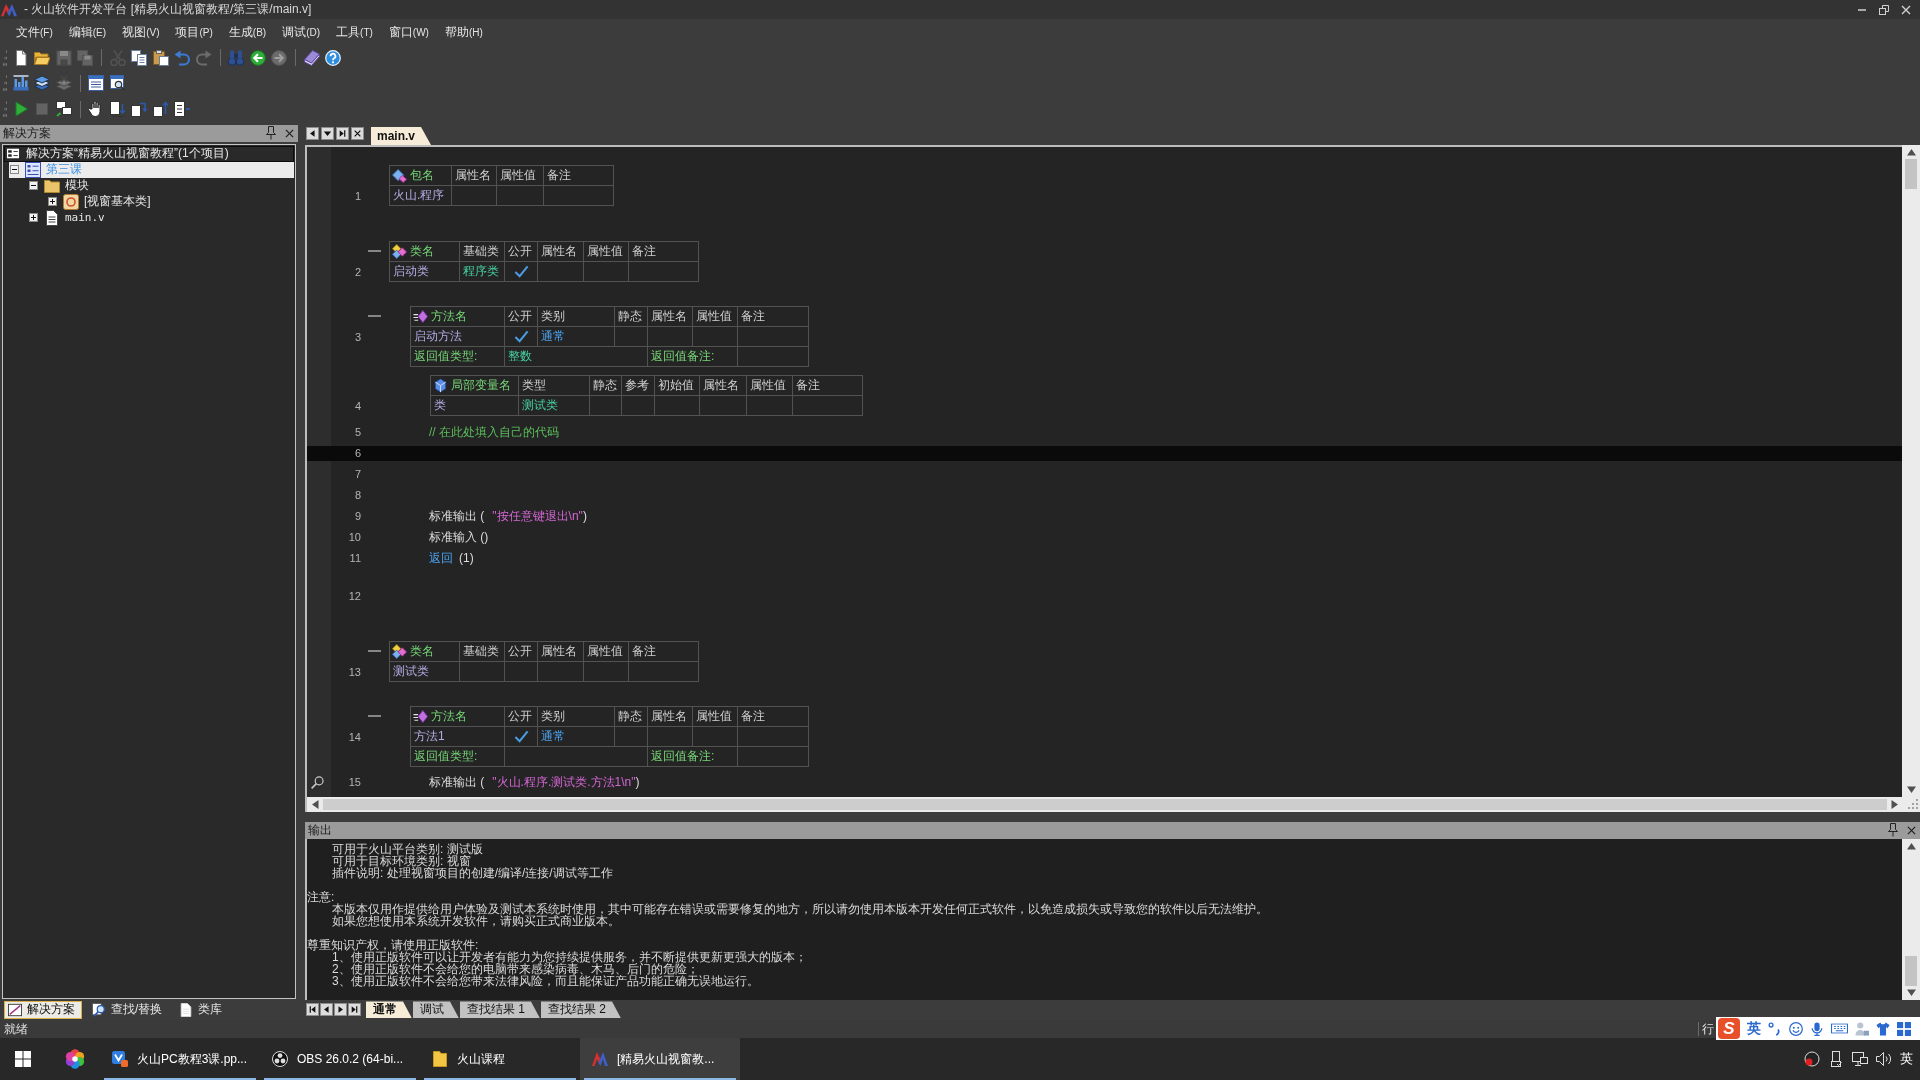 This screenshot has height=1080, width=1920. I want to click on left-arrow-icon, so click(315, 804).